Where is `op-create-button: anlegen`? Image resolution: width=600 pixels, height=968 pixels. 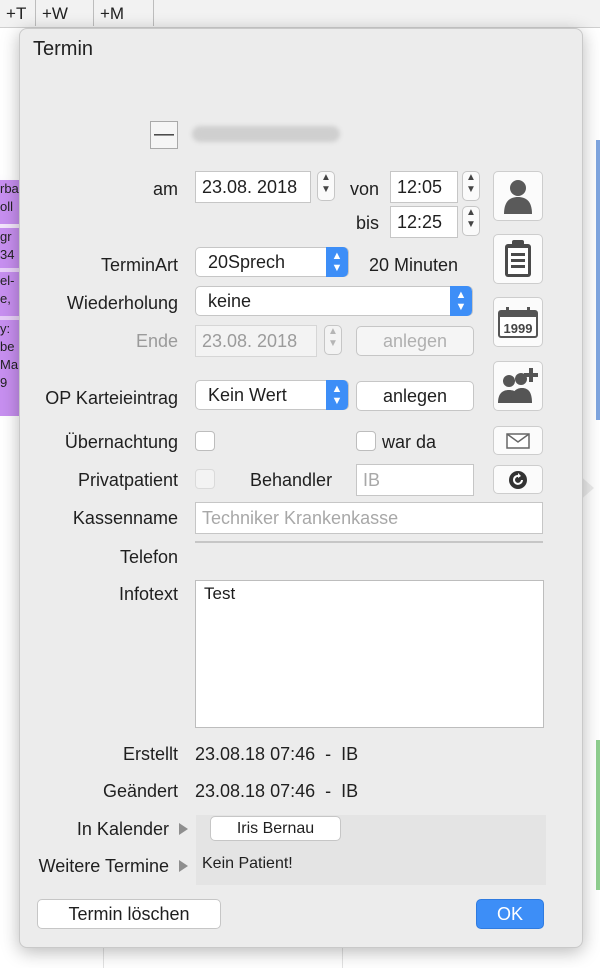 op-create-button: anlegen is located at coordinates (415, 396).